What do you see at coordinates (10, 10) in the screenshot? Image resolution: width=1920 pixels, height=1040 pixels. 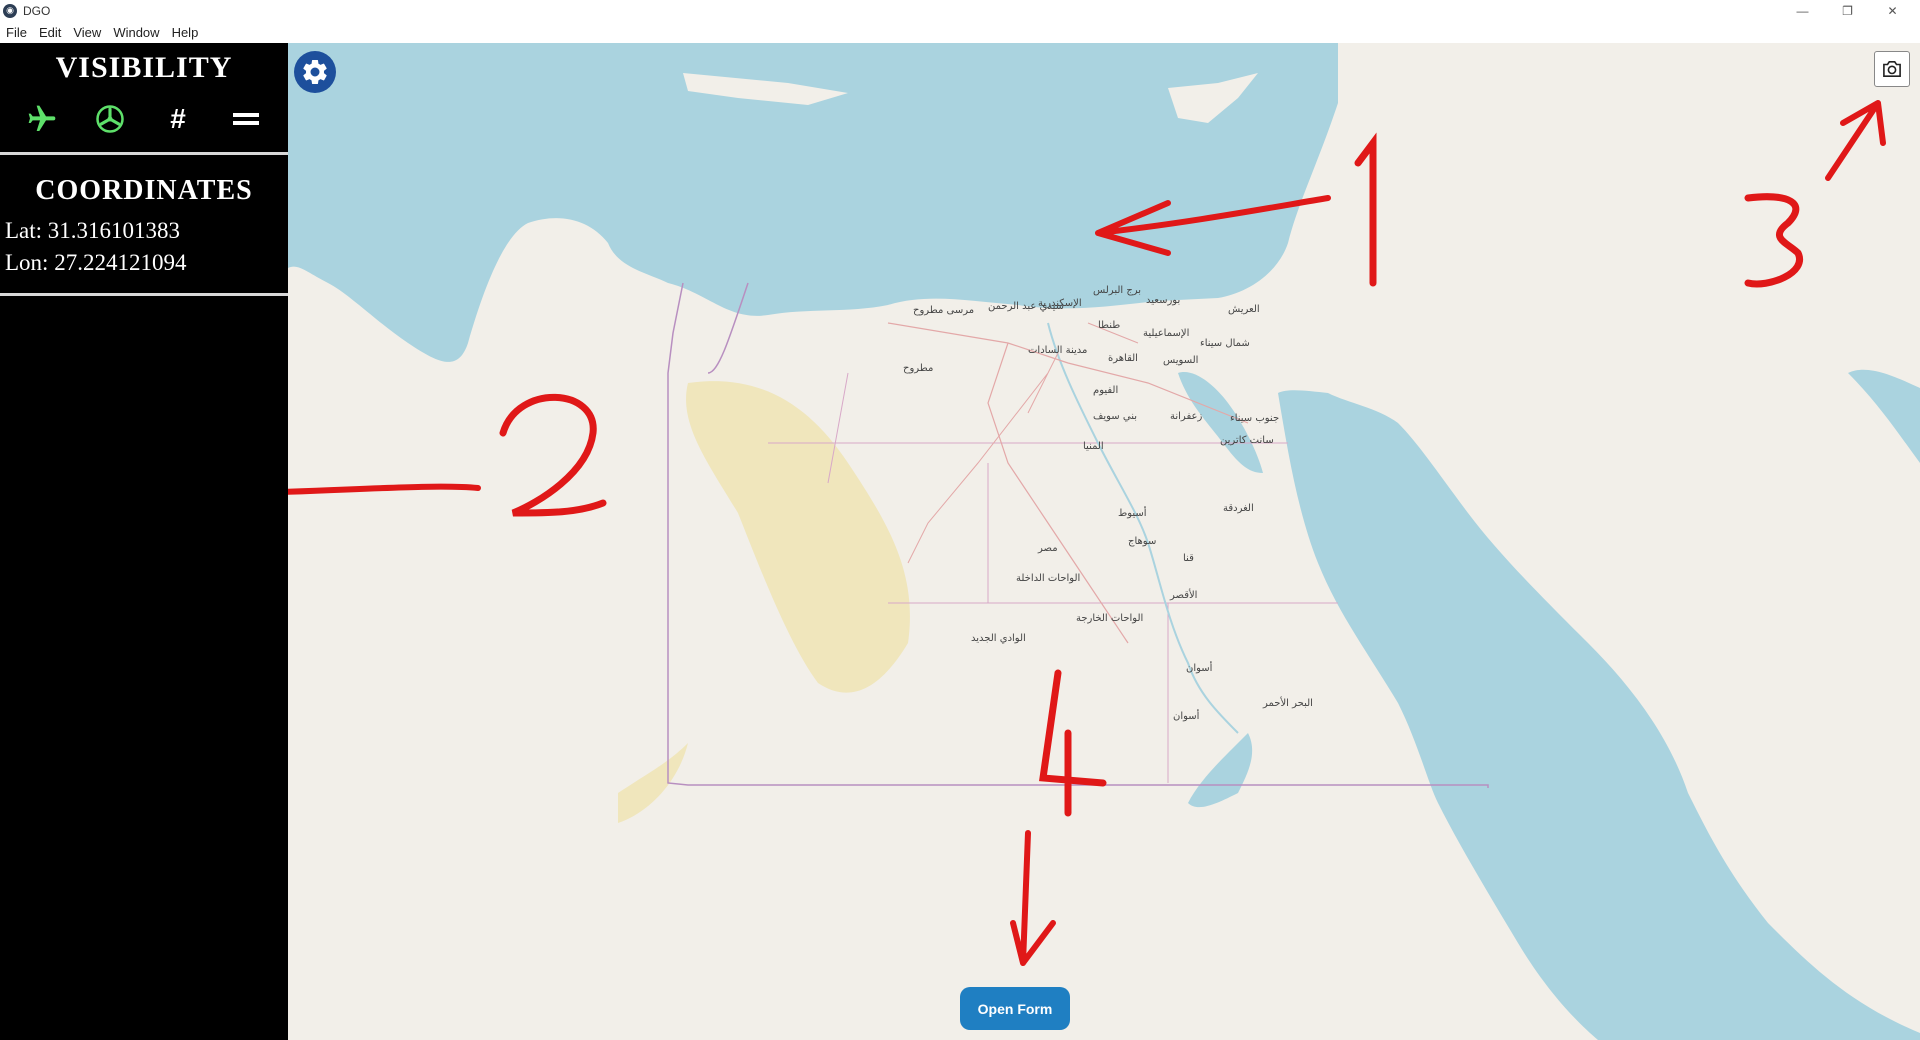 I see `app-icon: ◉` at bounding box center [10, 10].